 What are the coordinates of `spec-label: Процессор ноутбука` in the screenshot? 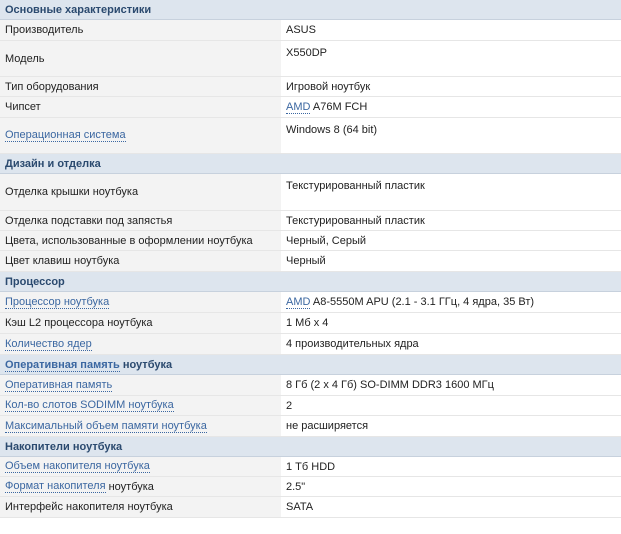 It's located at (140, 302).